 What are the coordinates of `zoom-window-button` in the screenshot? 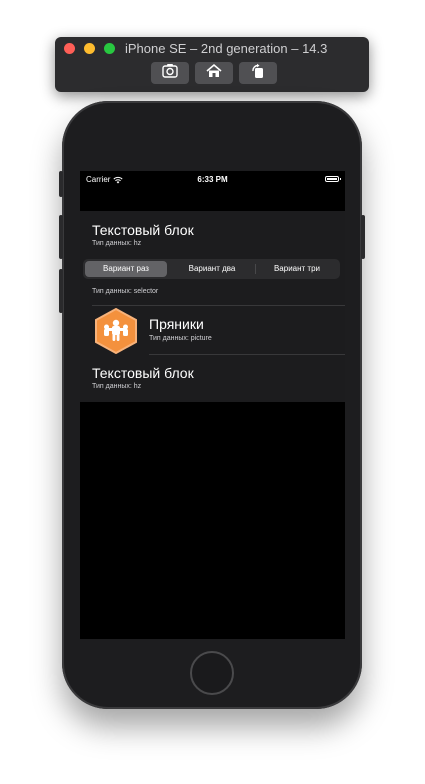 It's located at (109, 48).